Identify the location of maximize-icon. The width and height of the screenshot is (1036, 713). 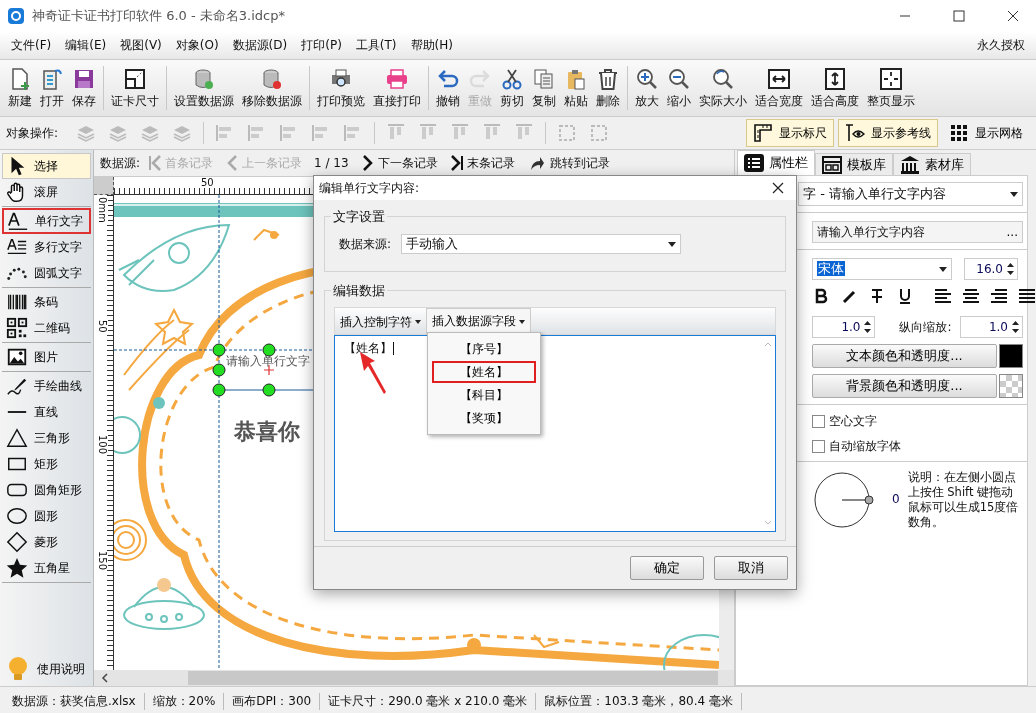
(959, 16).